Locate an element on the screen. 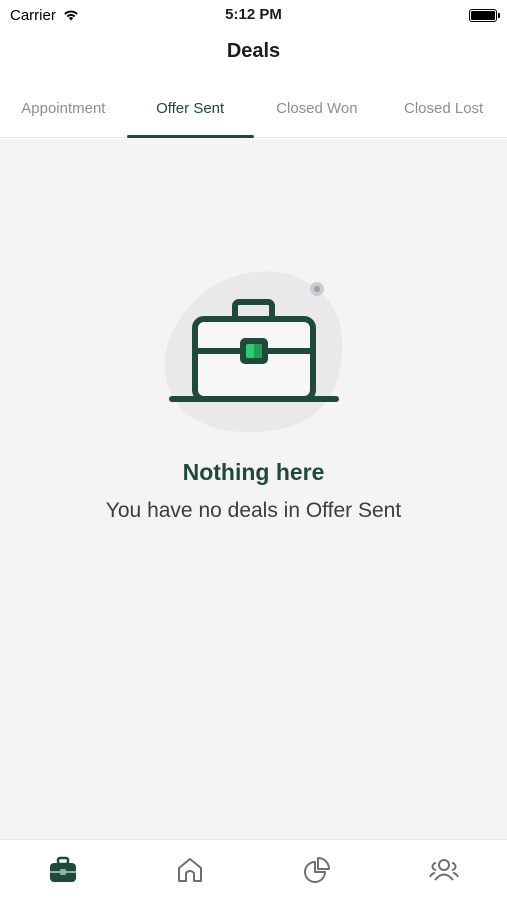 The height and width of the screenshot is (900, 507). tab-offer-sent: Offer Sent is located at coordinates (190, 113).